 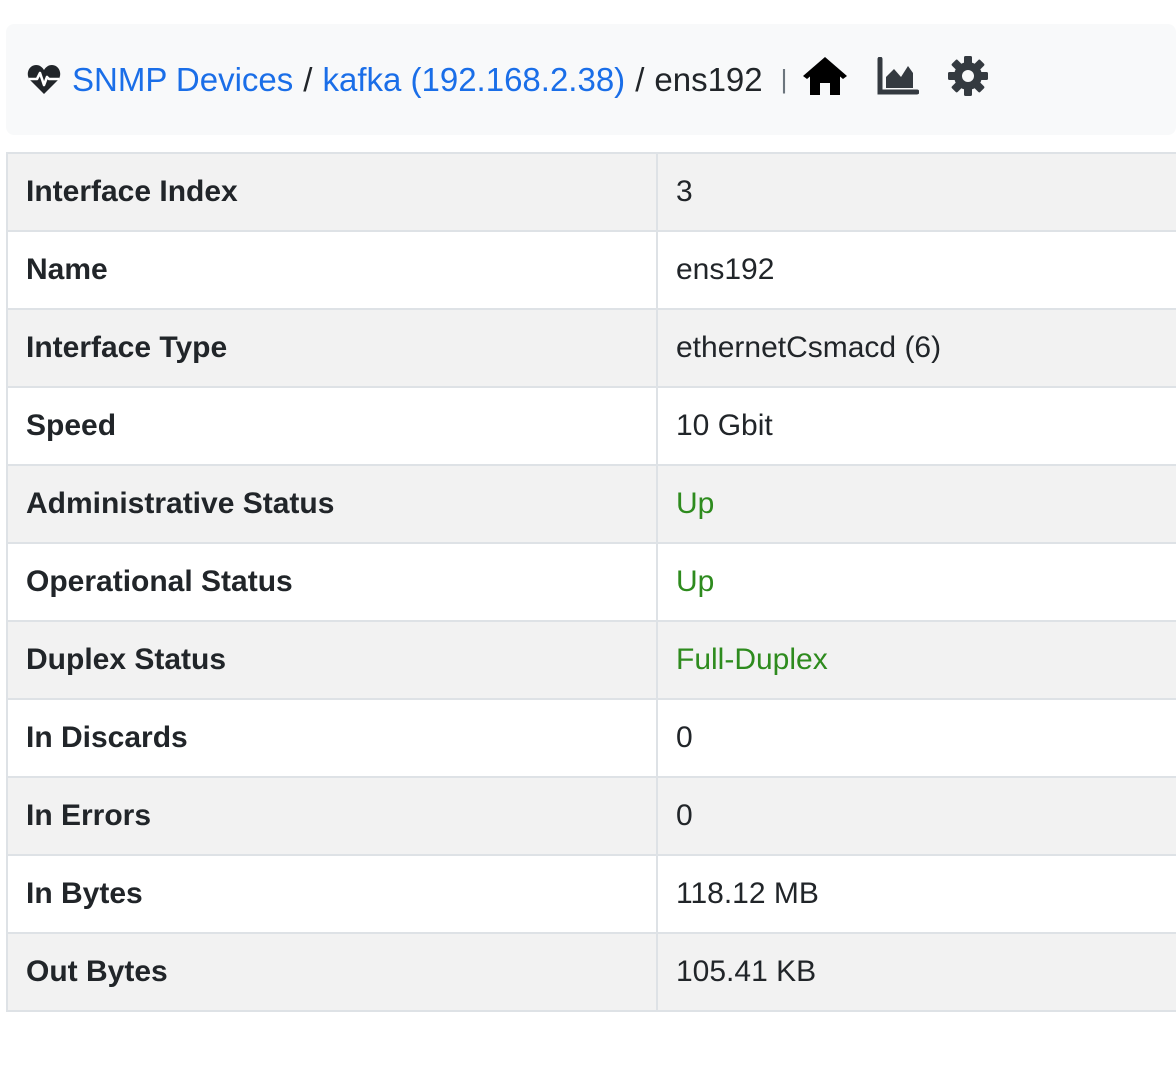 What do you see at coordinates (916, 426) in the screenshot?
I see `row-value: 10 Gbit` at bounding box center [916, 426].